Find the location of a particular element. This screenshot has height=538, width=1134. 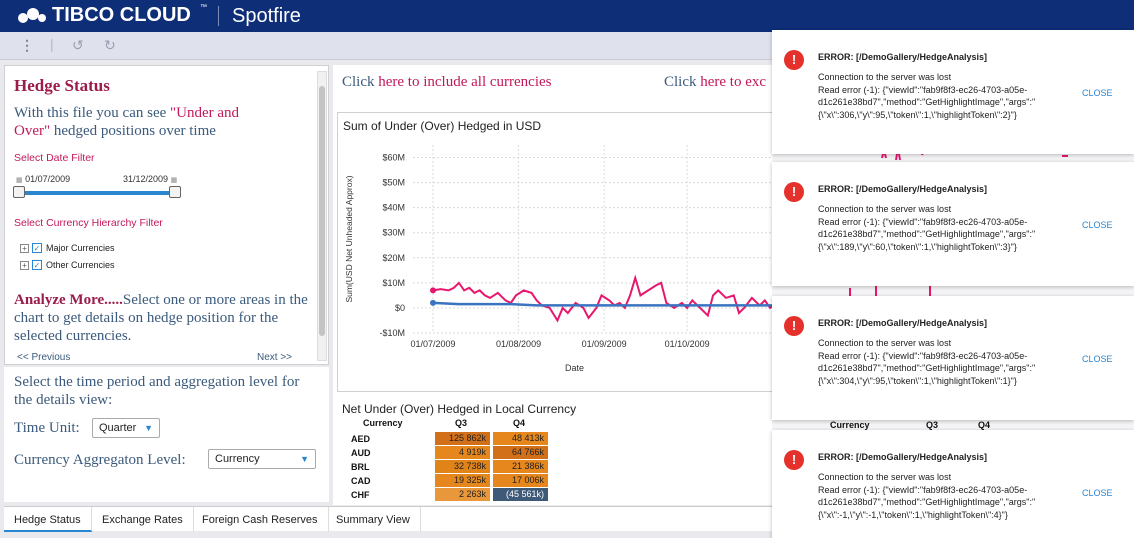

currency-filter-label: Select Currency Hierarchy Filter is located at coordinates (88, 223).